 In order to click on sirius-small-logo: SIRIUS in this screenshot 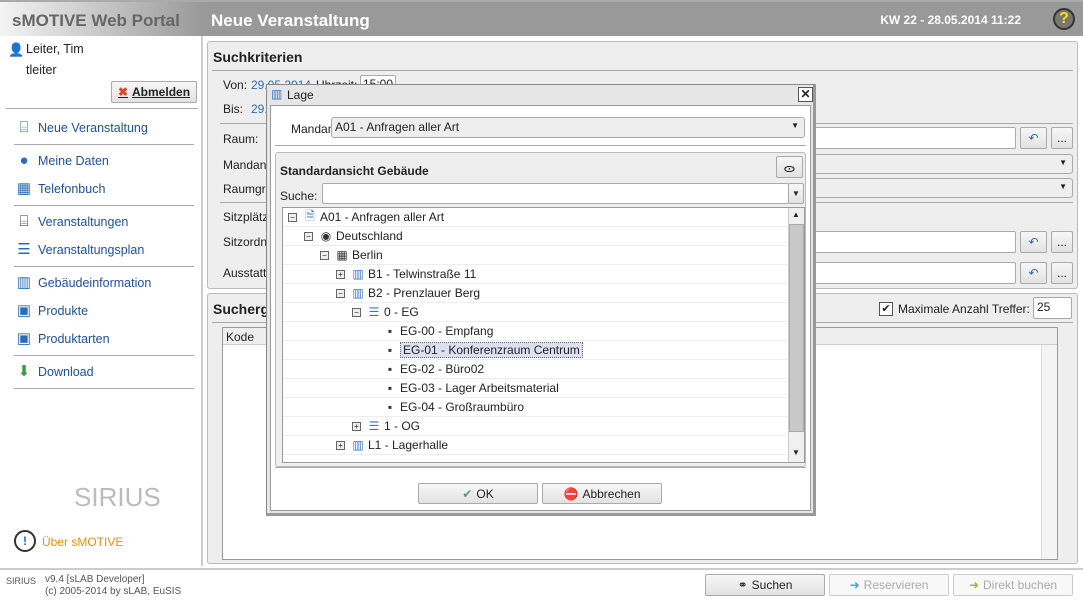, I will do `click(21, 581)`.